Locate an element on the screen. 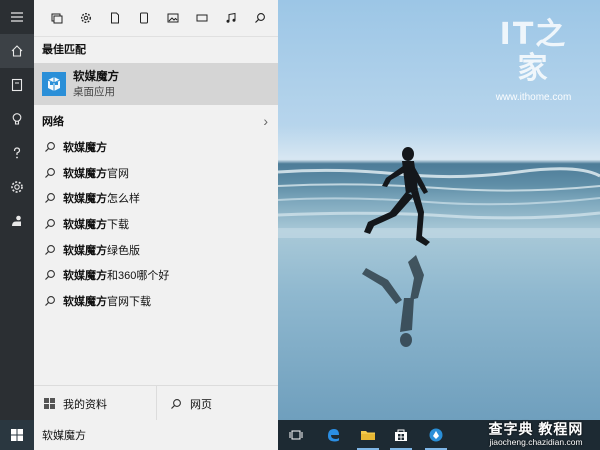  best-match-header: 最佳匹配 is located at coordinates (64, 50).